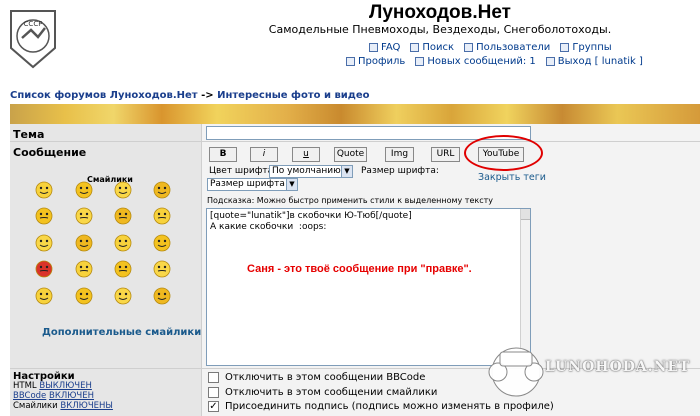 Image resolution: width=700 pixels, height=416 pixels. What do you see at coordinates (384, 47) in the screenshot?
I see `nav-faq: FAQ` at bounding box center [384, 47].